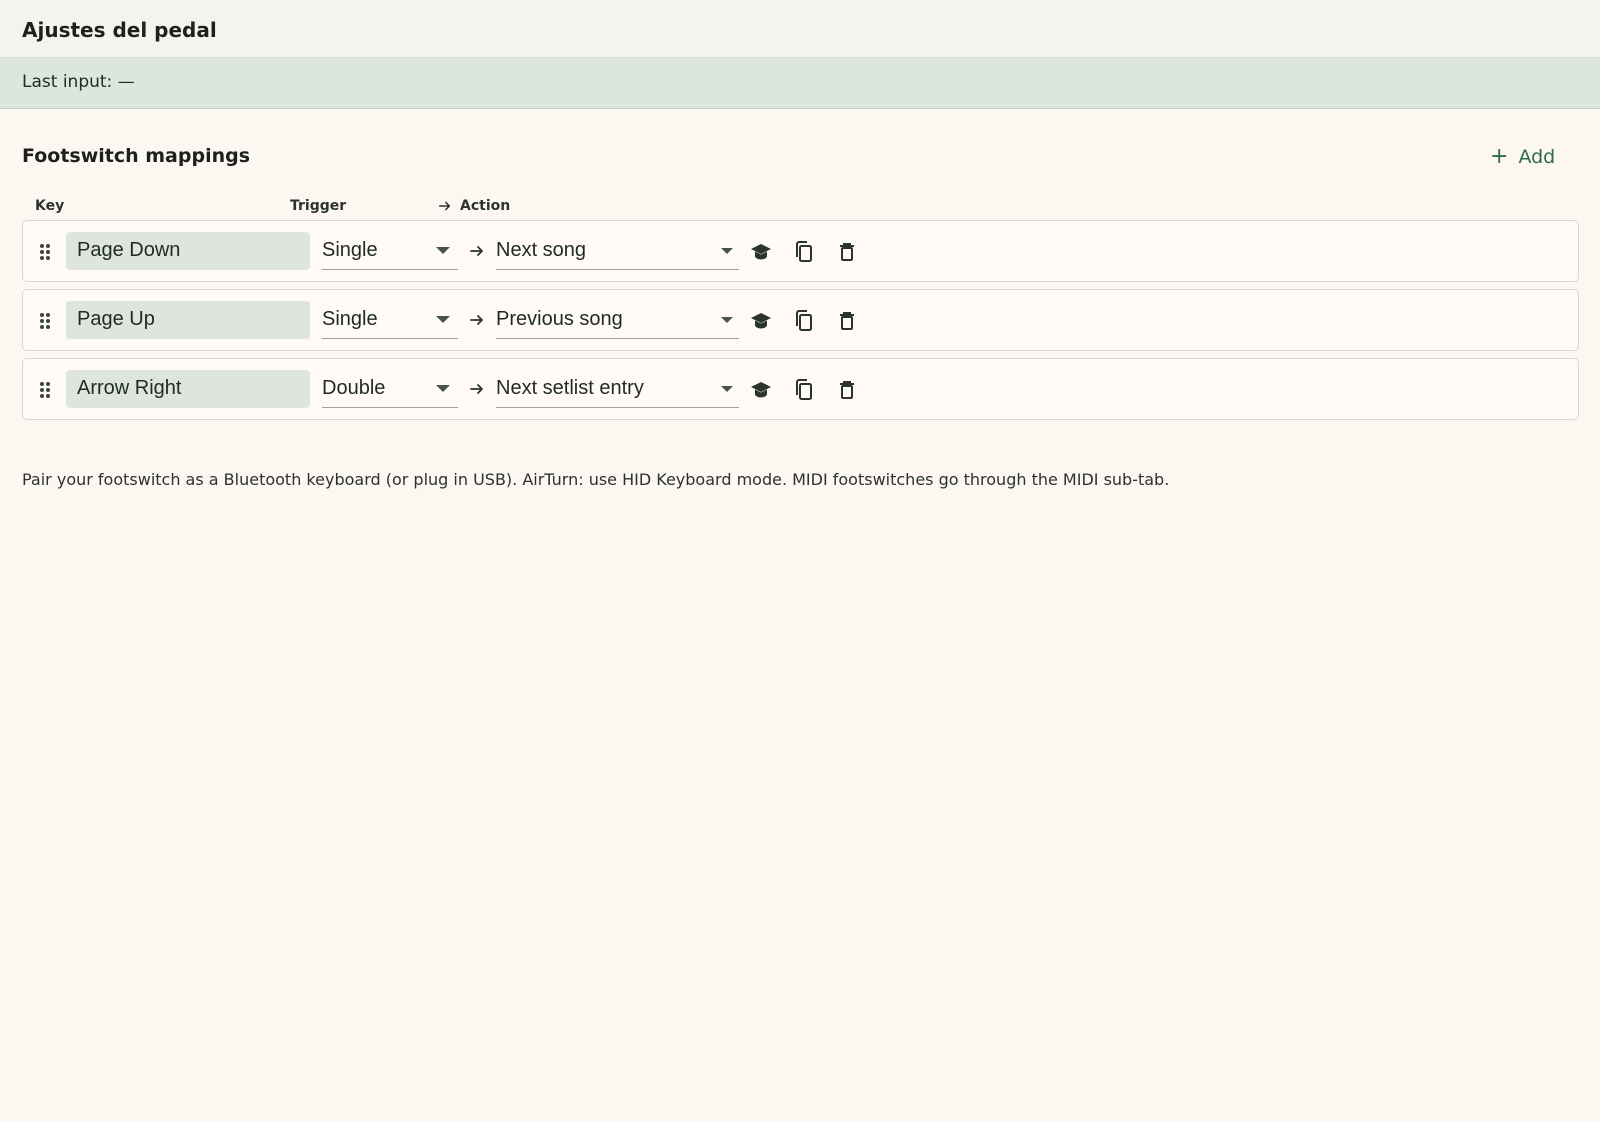  I want to click on key-field: Page Up, so click(188, 320).